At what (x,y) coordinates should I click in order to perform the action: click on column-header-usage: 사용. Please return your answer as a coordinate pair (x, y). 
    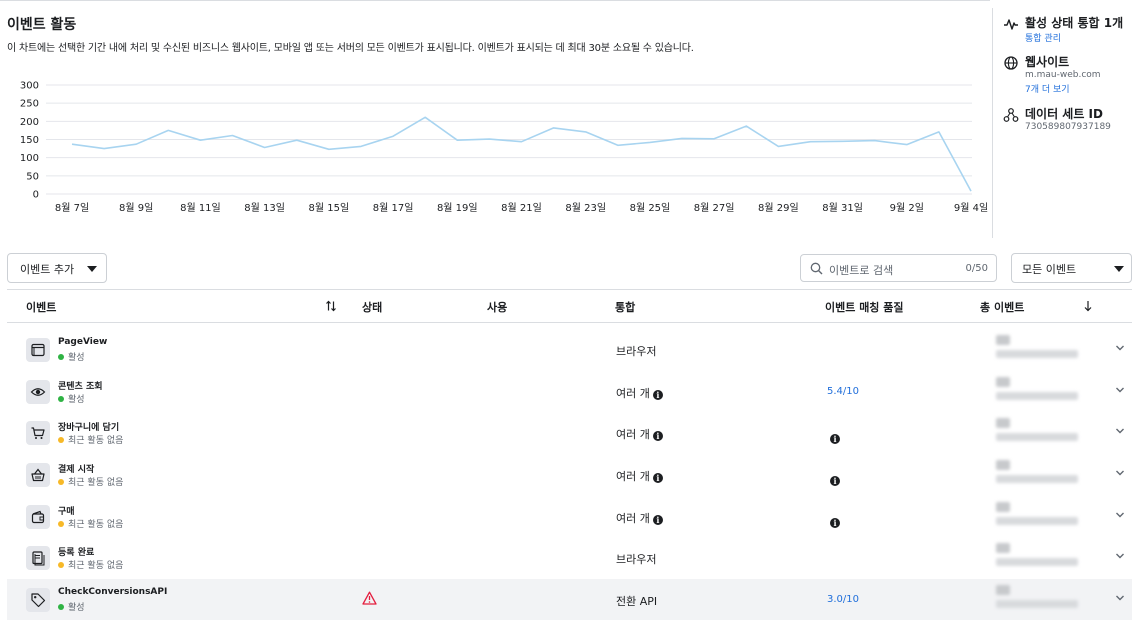
    Looking at the image, I should click on (497, 307).